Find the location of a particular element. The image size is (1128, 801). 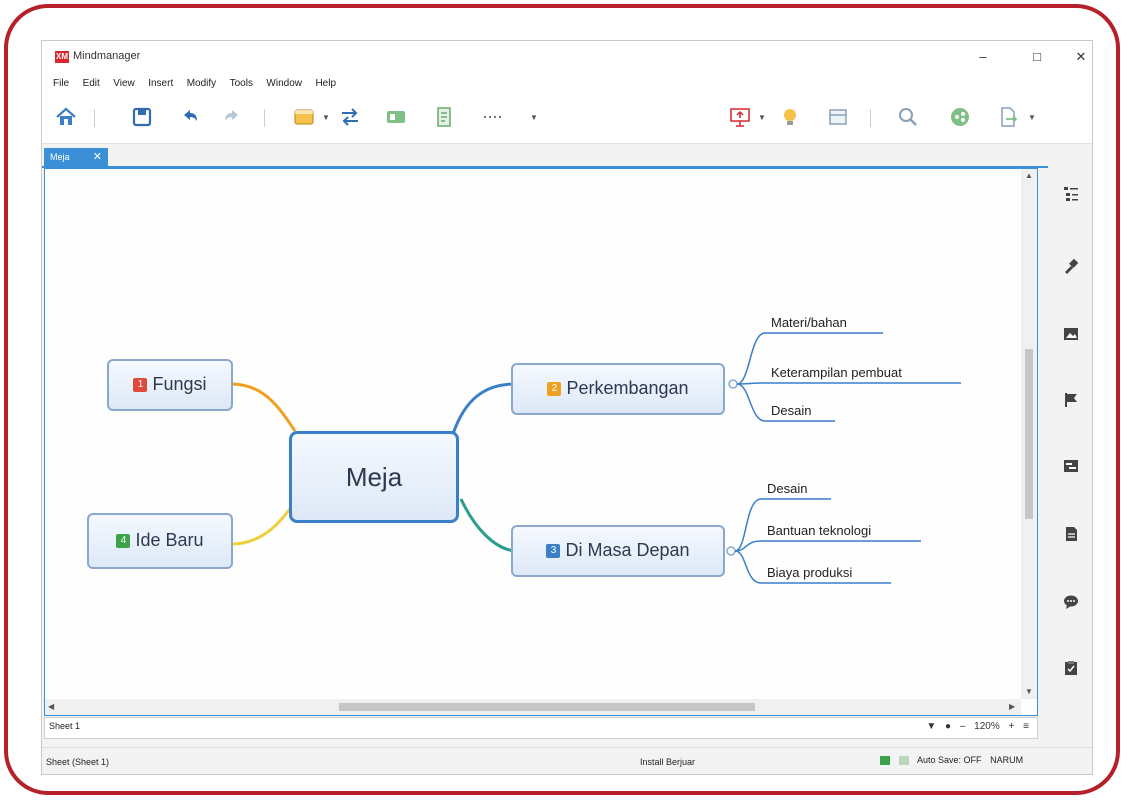

maximize-button: □ is located at coordinates (1037, 57).